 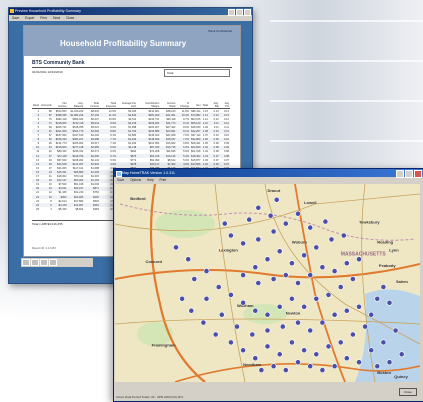 What do you see at coordinates (29, 18) in the screenshot?
I see `menu-item-export: Export` at bounding box center [29, 18].